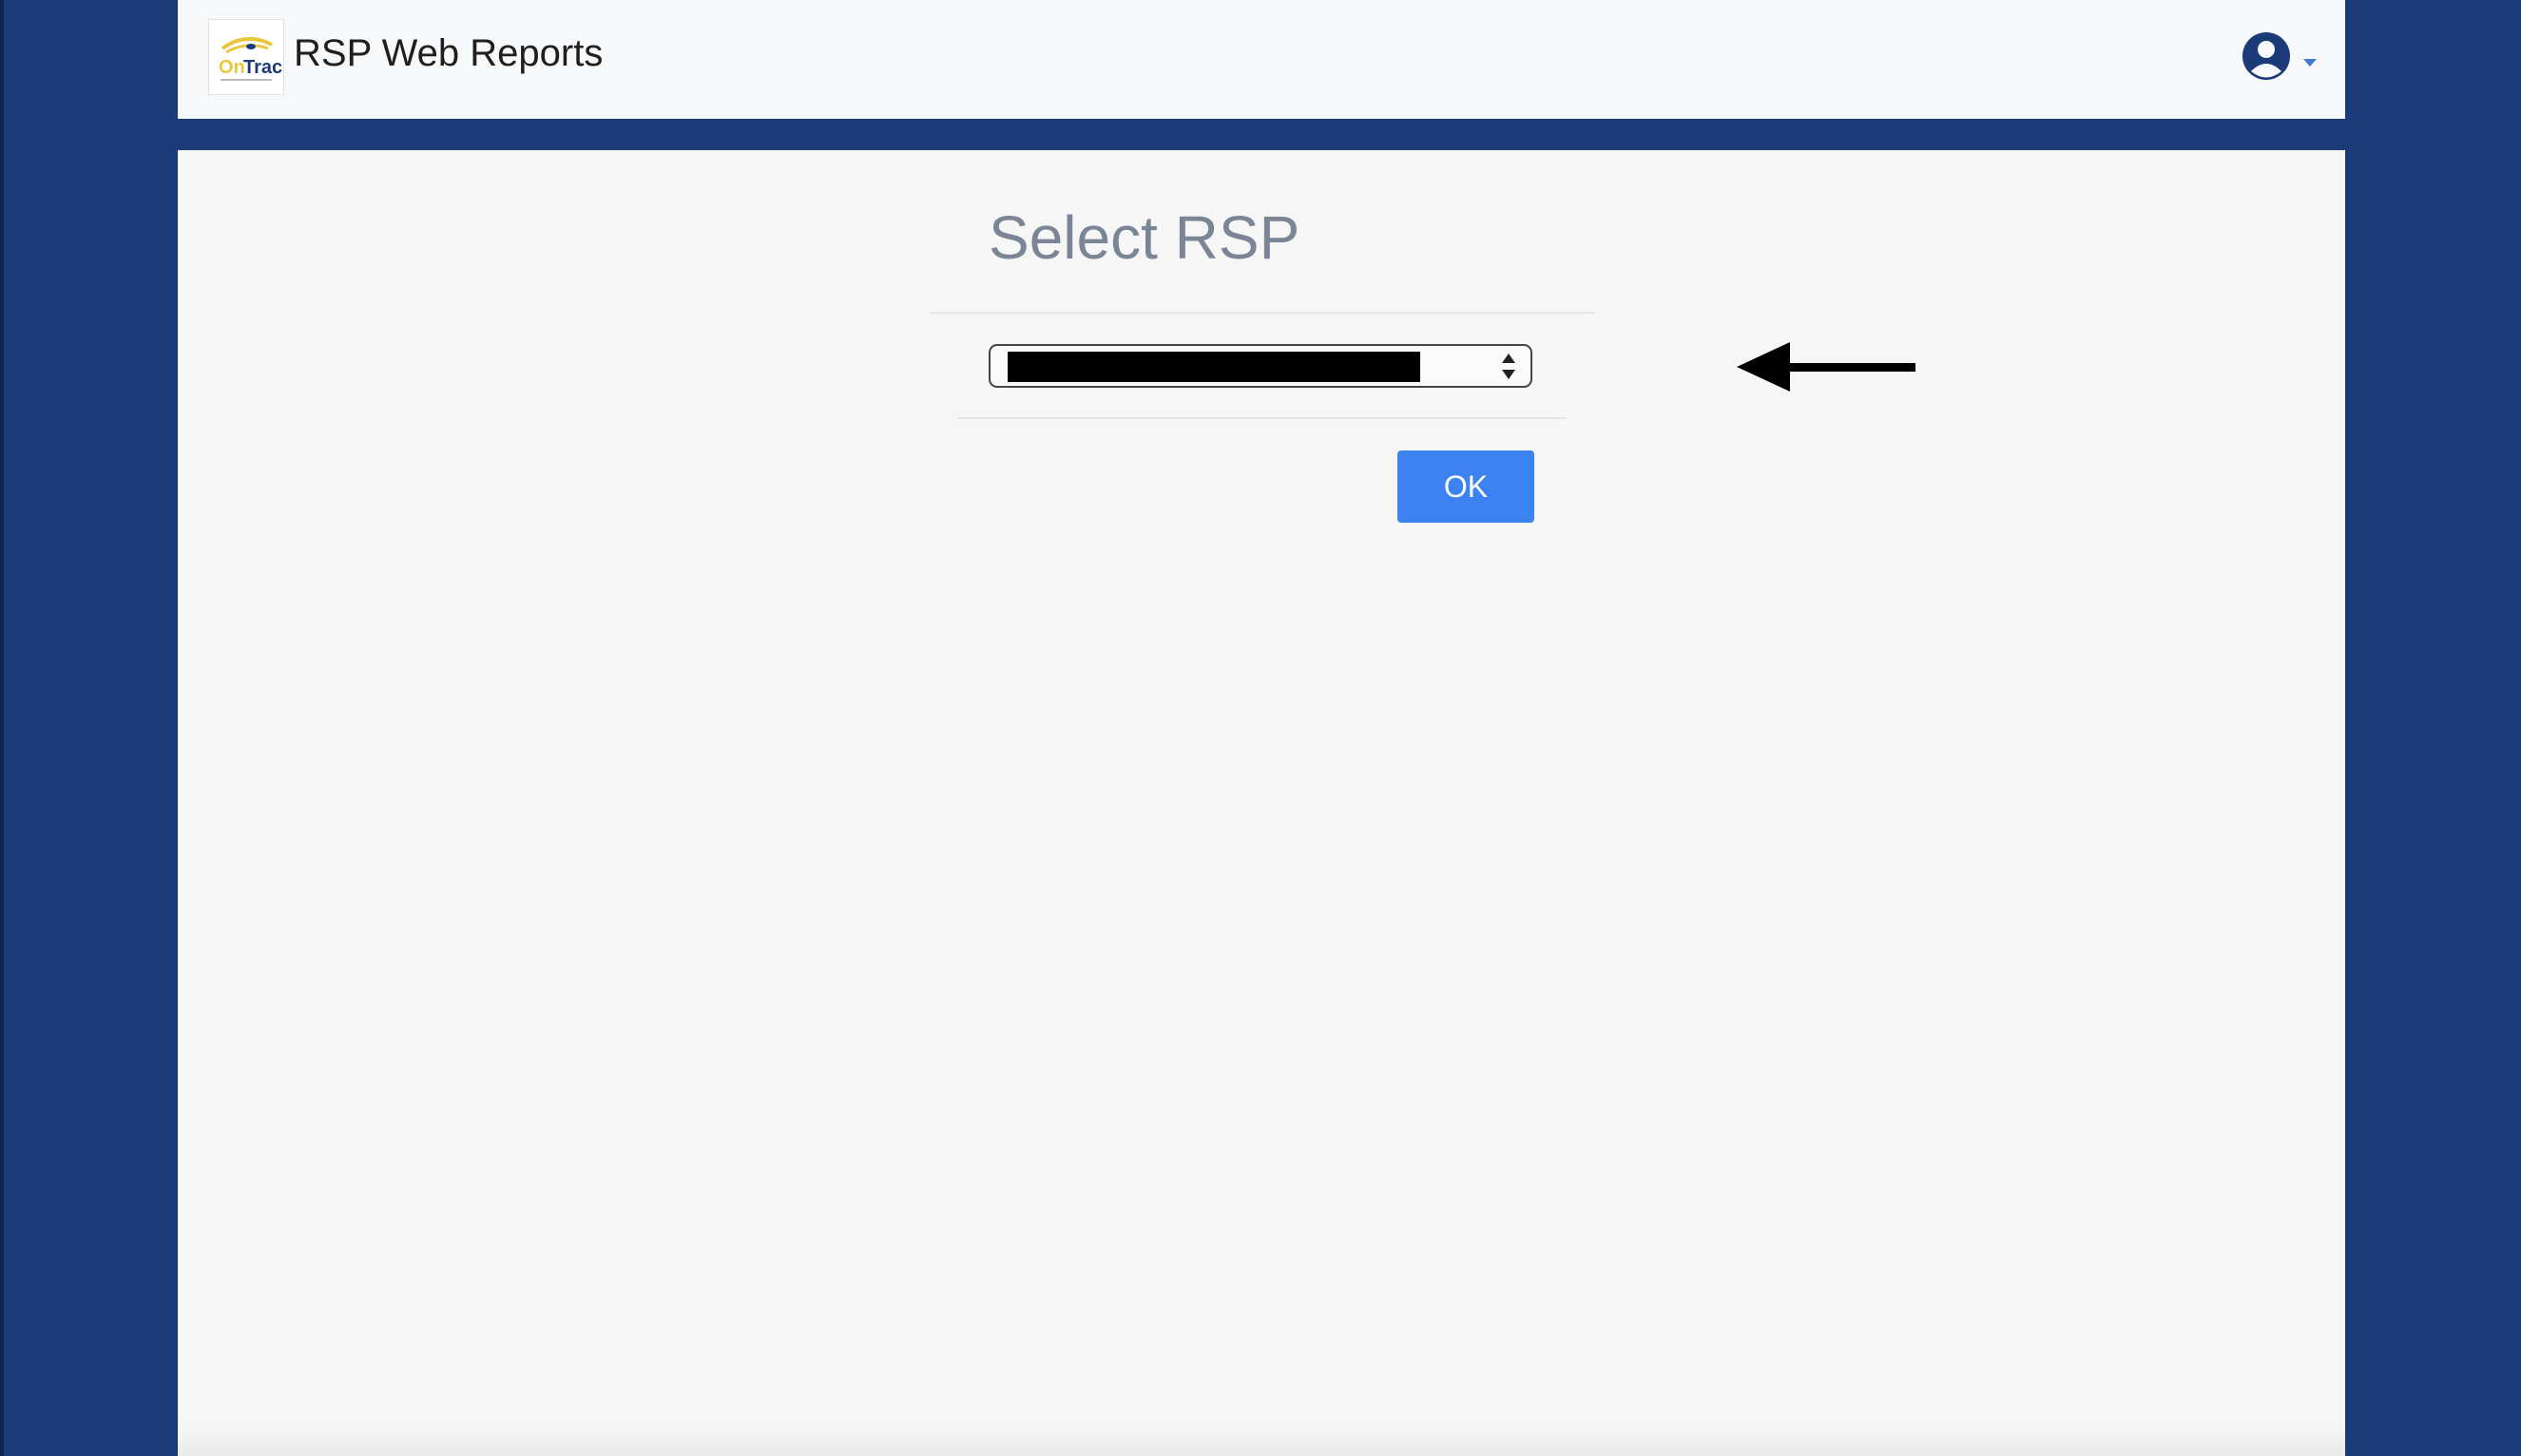  What do you see at coordinates (1509, 367) in the screenshot?
I see `select-arrows-icon` at bounding box center [1509, 367].